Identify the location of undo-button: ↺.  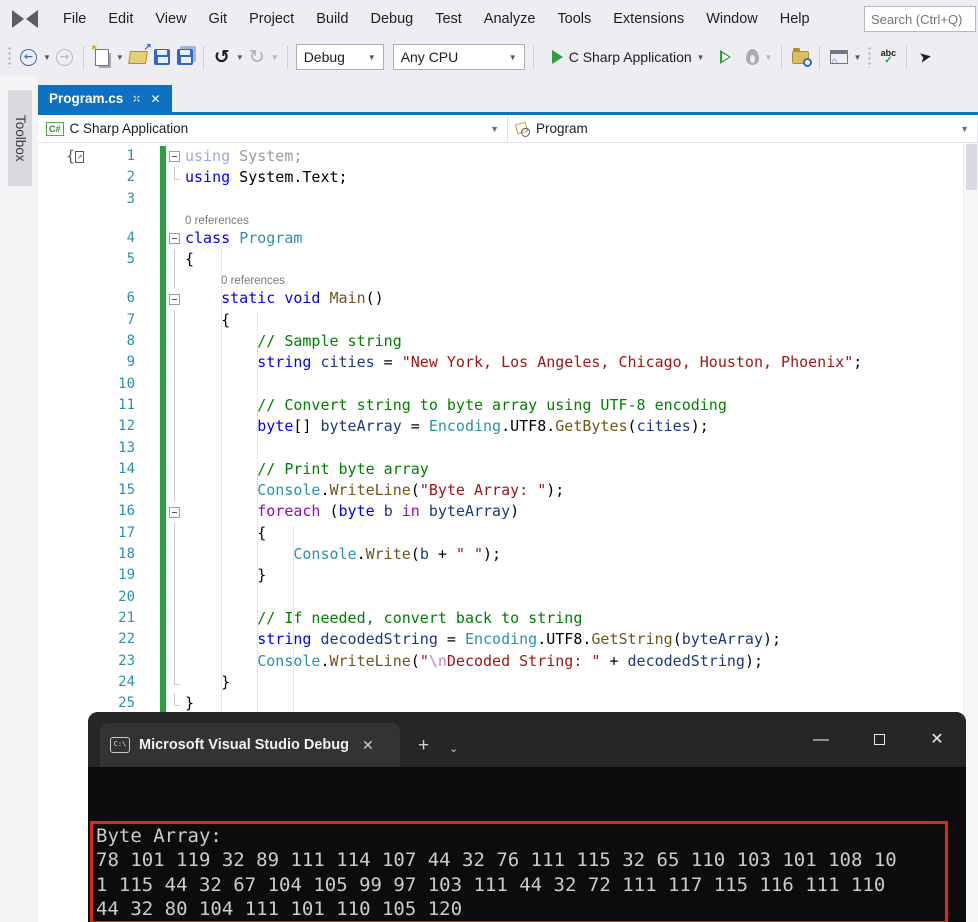
(222, 57).